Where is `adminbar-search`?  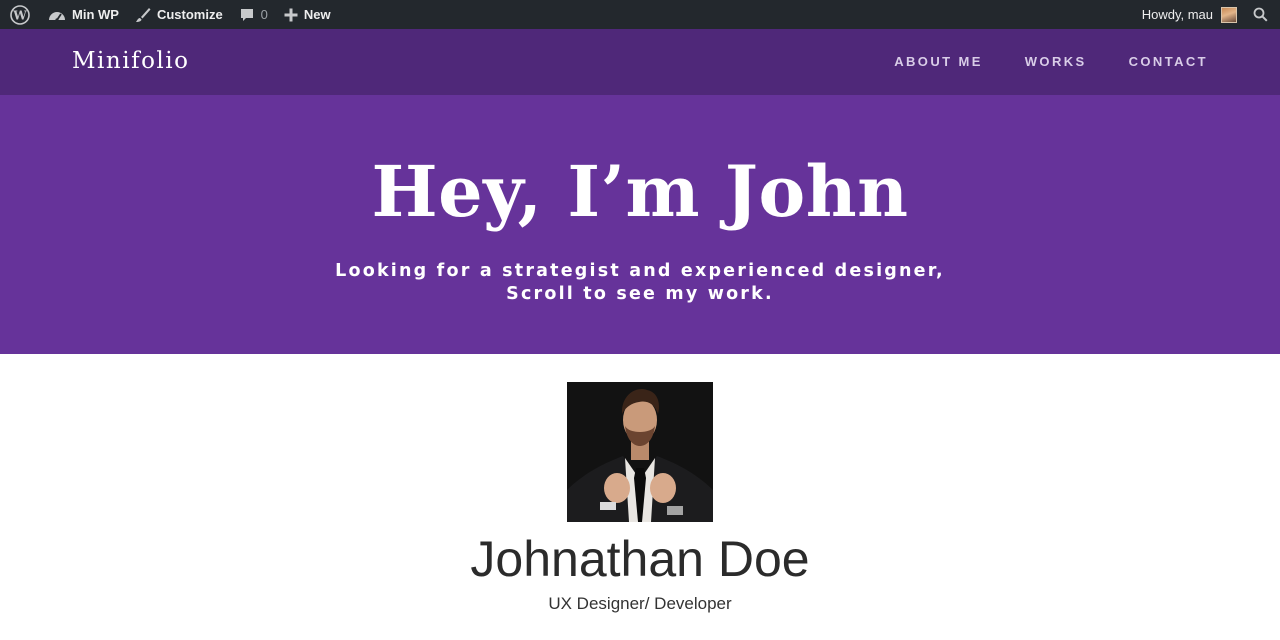 adminbar-search is located at coordinates (1261, 14).